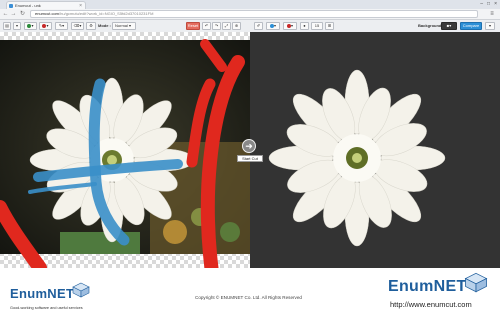 This screenshot has width=500, height=322. What do you see at coordinates (5, 14) in the screenshot?
I see `back-icon: ←` at bounding box center [5, 14].